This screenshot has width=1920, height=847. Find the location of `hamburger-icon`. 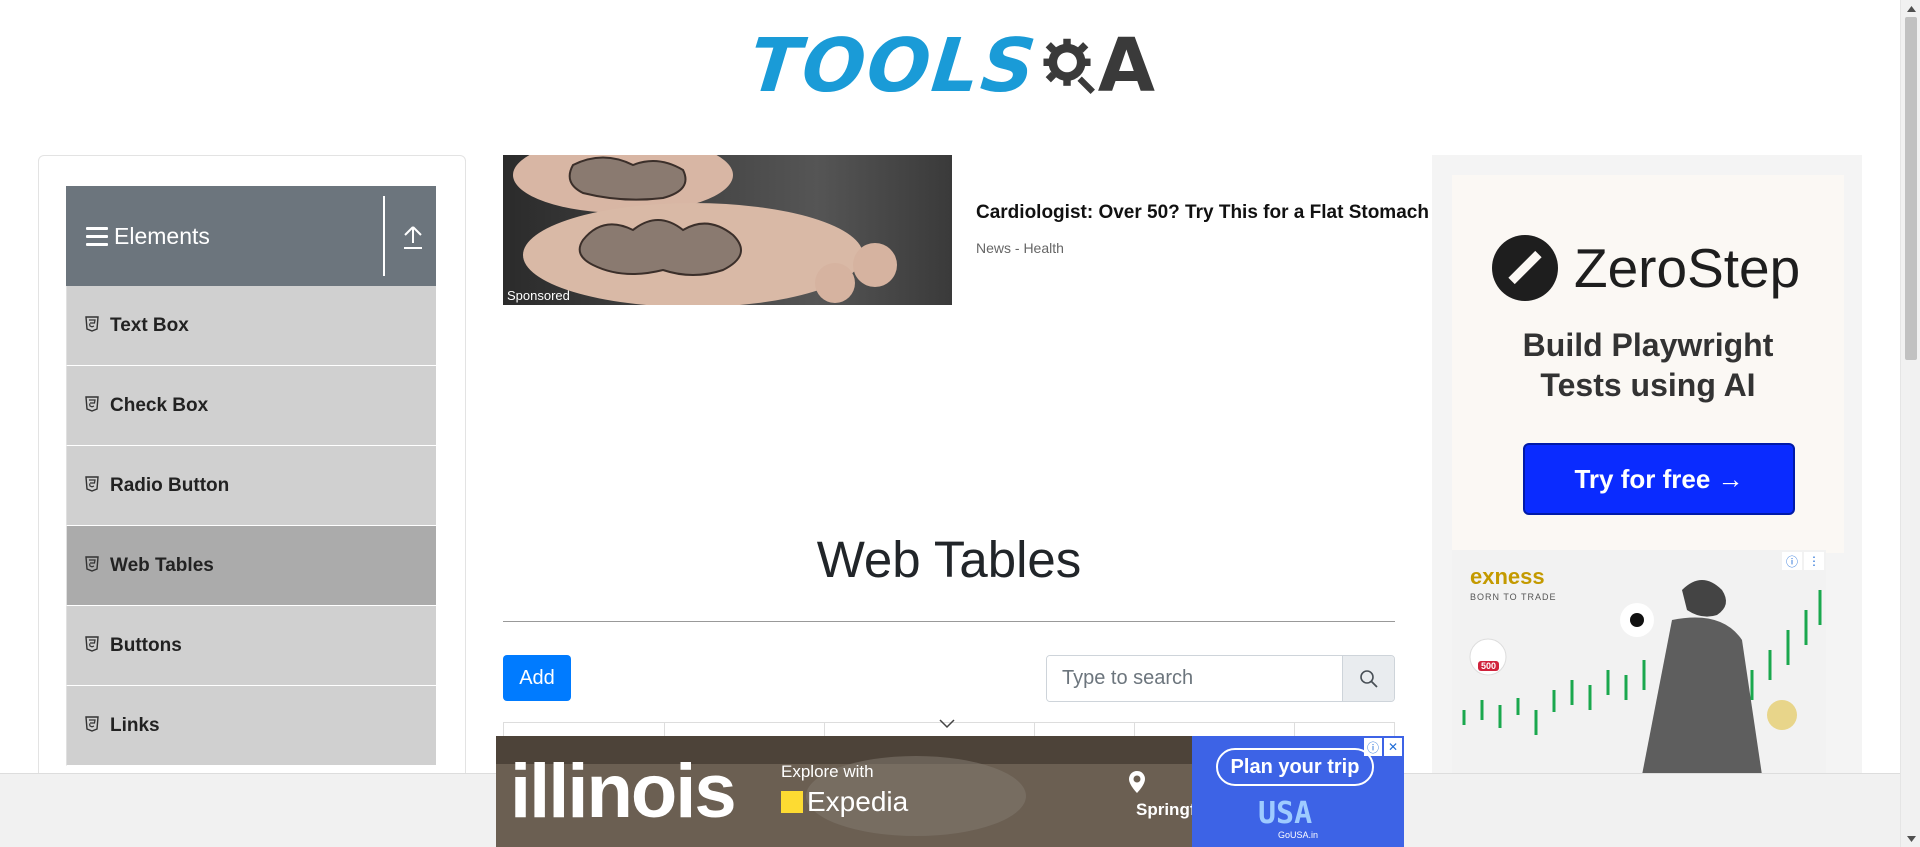

hamburger-icon is located at coordinates (97, 236).